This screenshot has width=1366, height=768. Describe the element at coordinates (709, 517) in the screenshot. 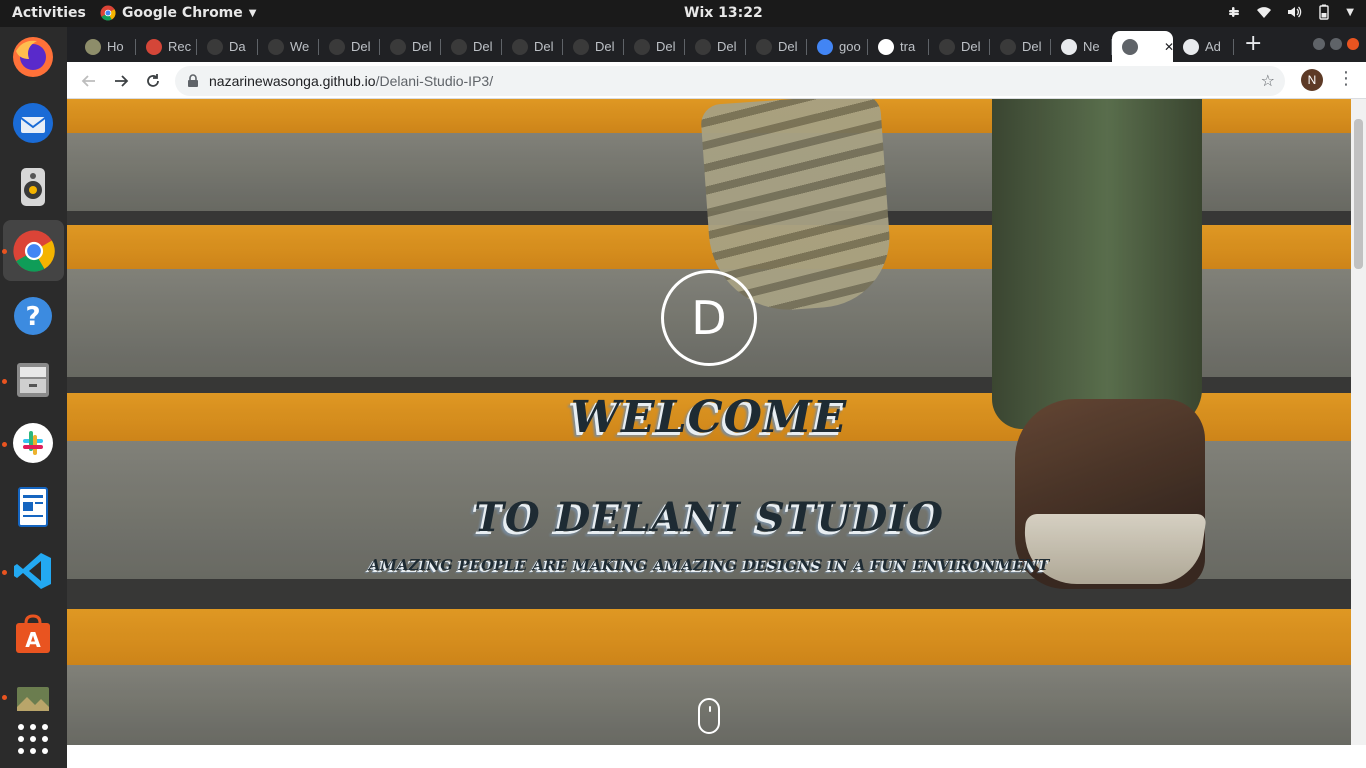

I see `studio-heading: TO DELANI STUDIO` at that location.